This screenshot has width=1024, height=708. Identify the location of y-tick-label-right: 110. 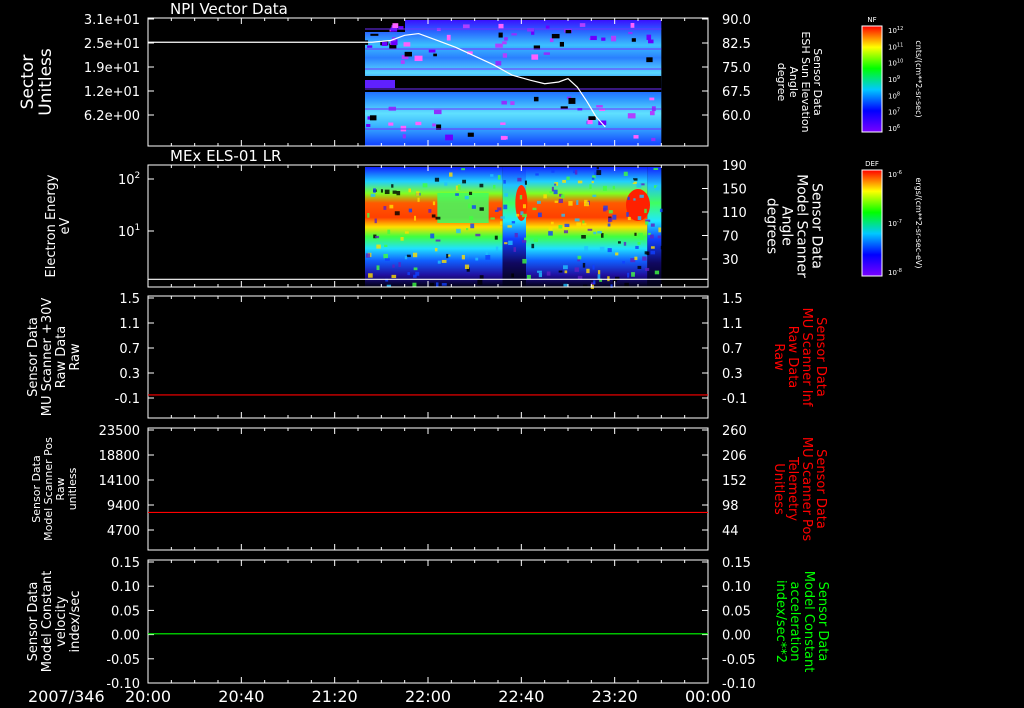
(734, 213).